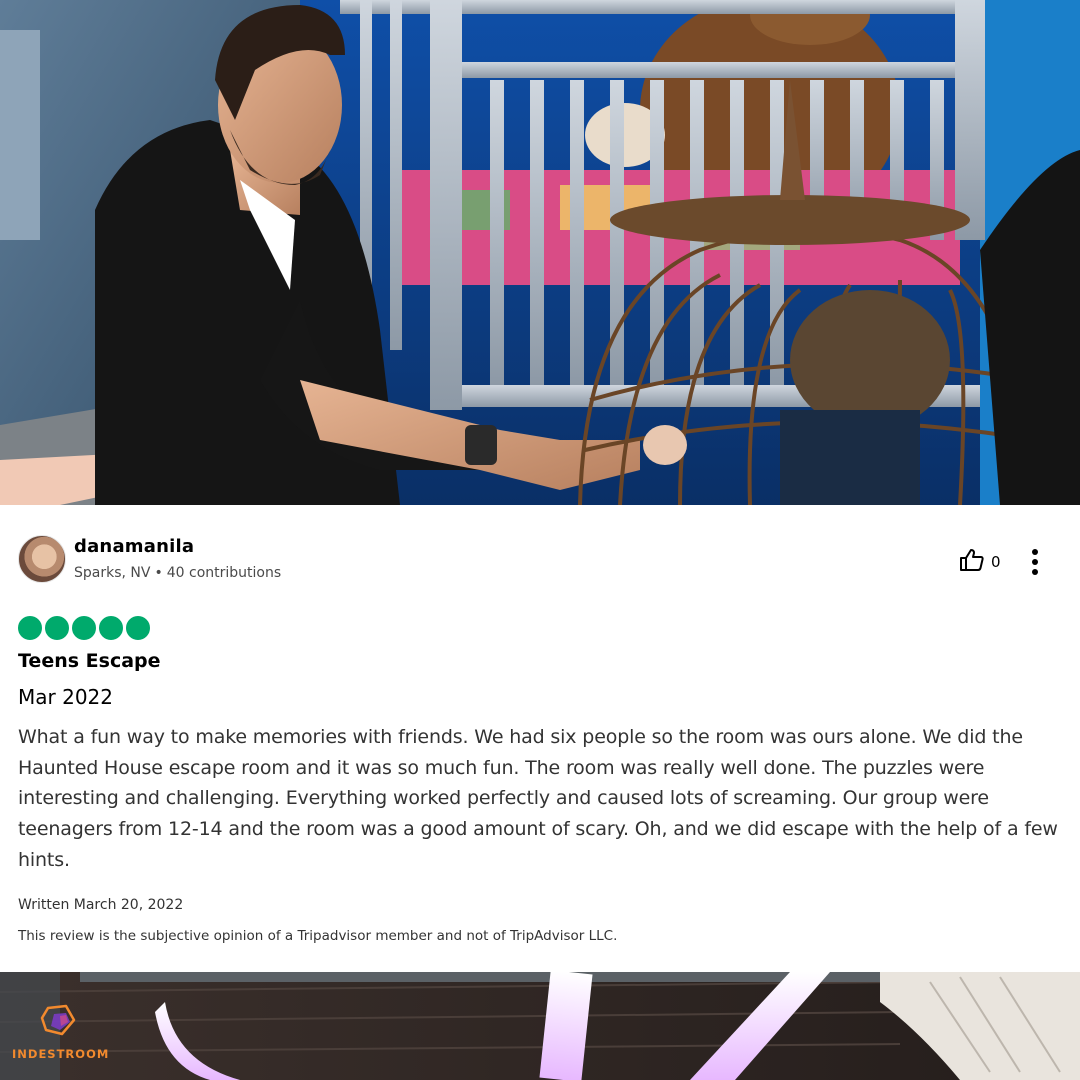 The width and height of the screenshot is (1080, 1080). Describe the element at coordinates (996, 562) in the screenshot. I see `helpful-count: 0` at that location.